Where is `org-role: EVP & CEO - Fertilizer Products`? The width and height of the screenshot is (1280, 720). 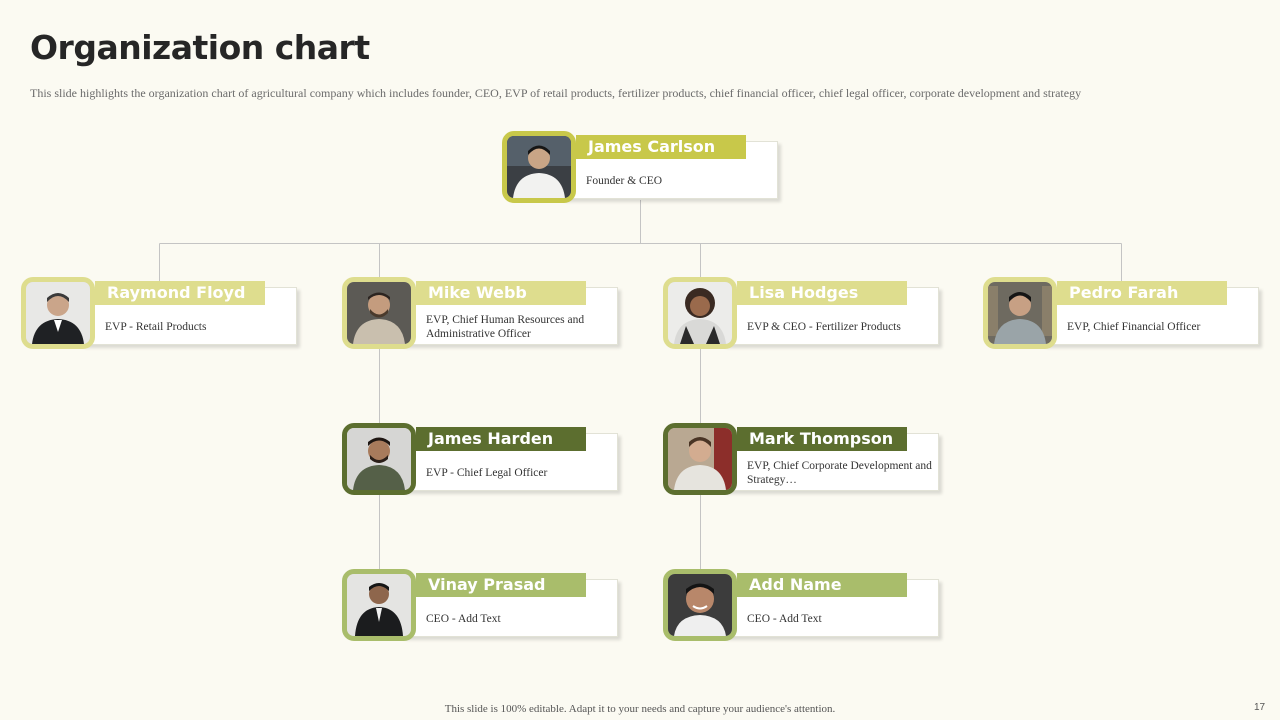 org-role: EVP & CEO - Fertilizer Products is located at coordinates (824, 327).